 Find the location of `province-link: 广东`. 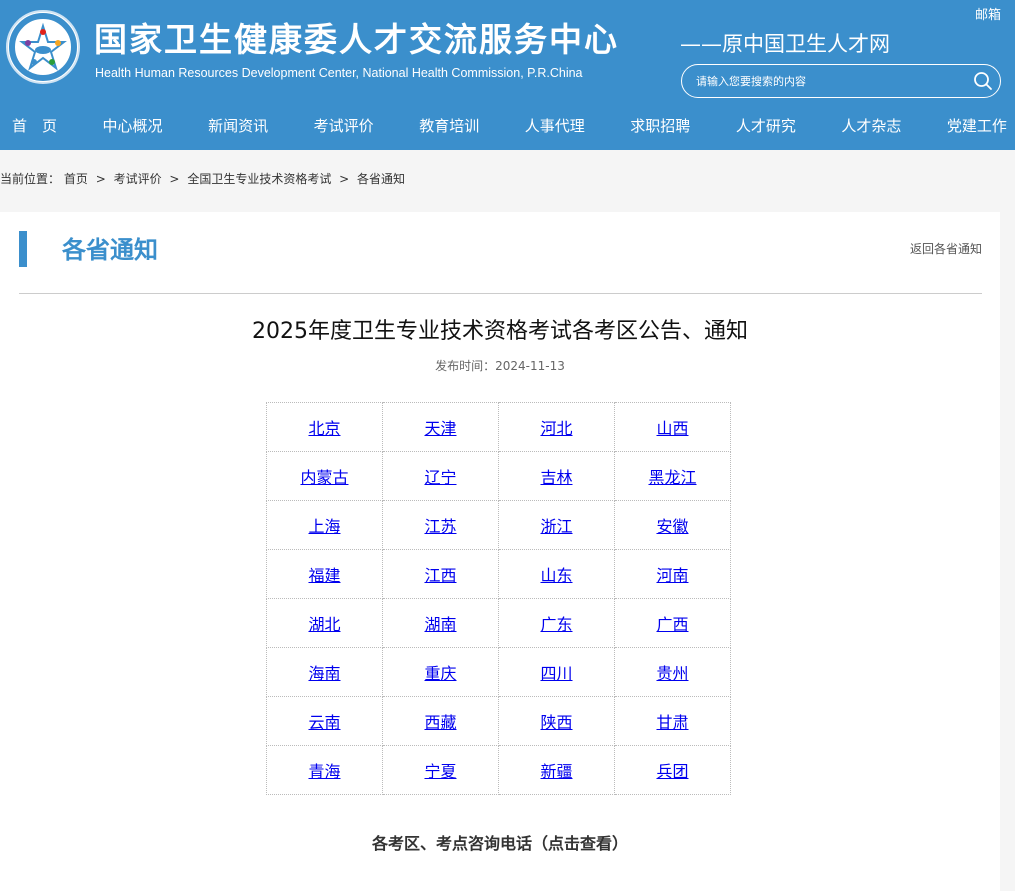

province-link: 广东 is located at coordinates (556, 624).